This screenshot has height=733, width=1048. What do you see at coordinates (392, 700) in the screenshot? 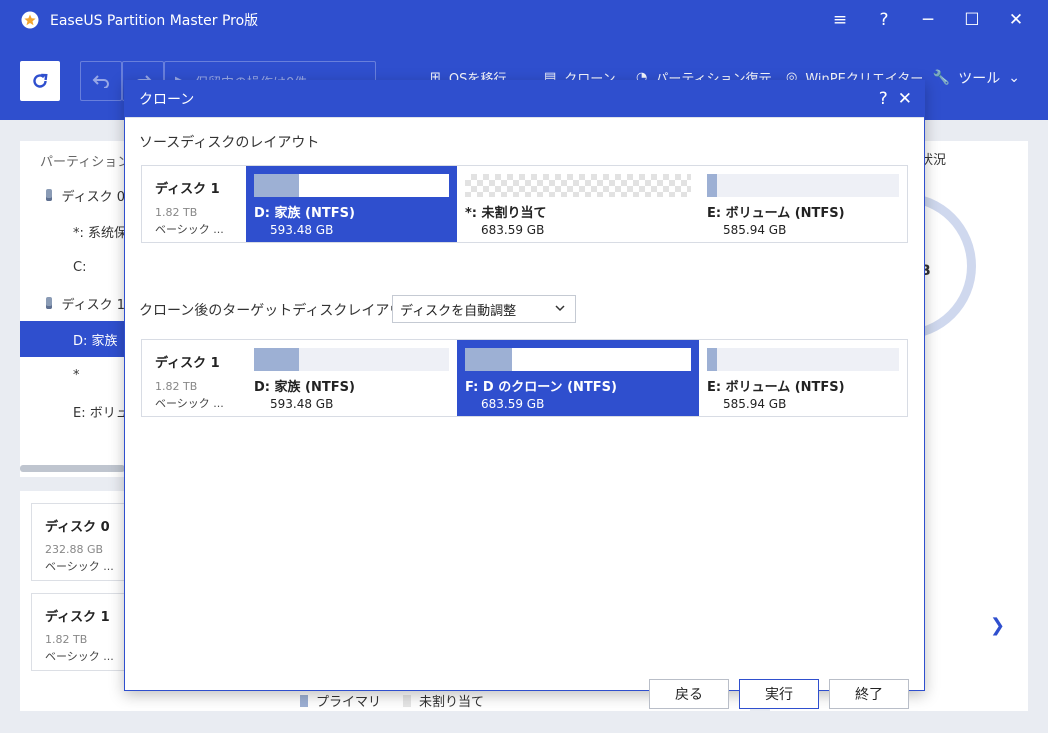
I see `legend: プライマリ 未割り当て` at bounding box center [392, 700].